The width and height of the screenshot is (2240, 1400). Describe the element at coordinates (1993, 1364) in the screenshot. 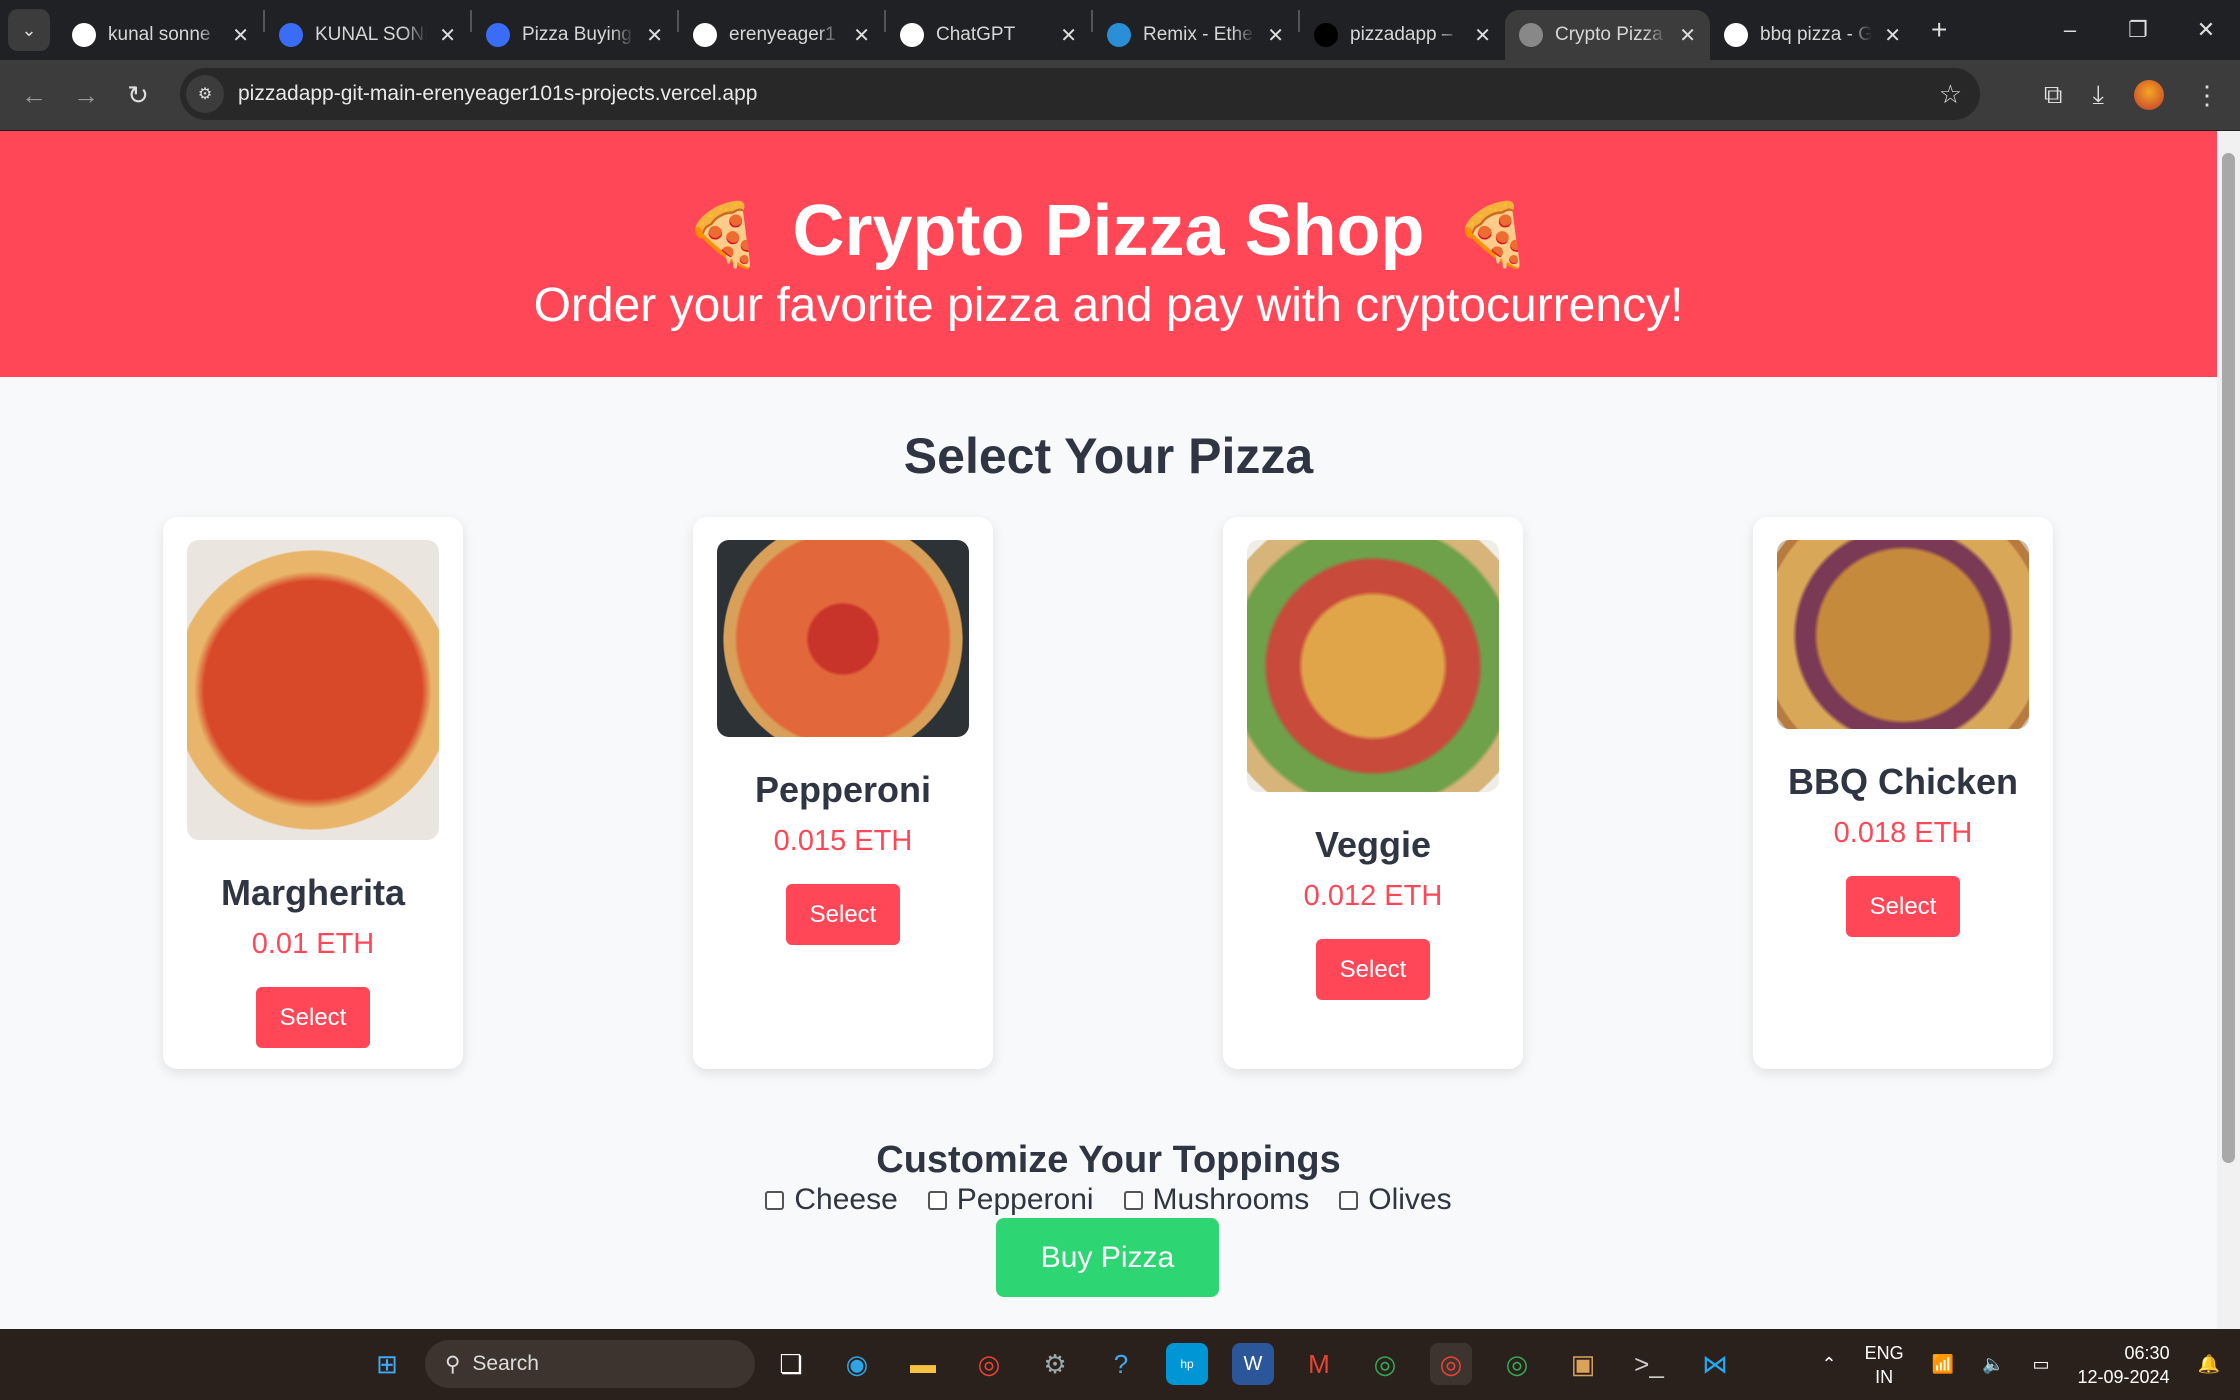

I see `volume-icon: 🔈` at that location.